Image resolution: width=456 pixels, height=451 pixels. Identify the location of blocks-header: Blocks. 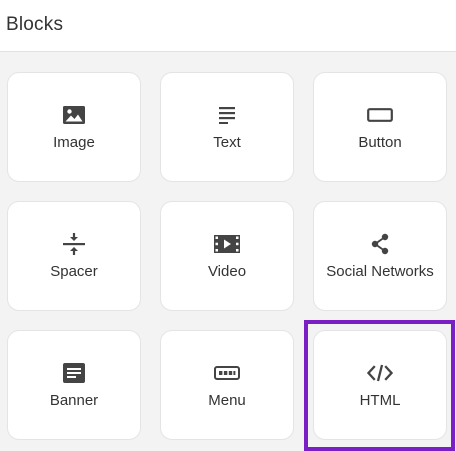
(228, 26).